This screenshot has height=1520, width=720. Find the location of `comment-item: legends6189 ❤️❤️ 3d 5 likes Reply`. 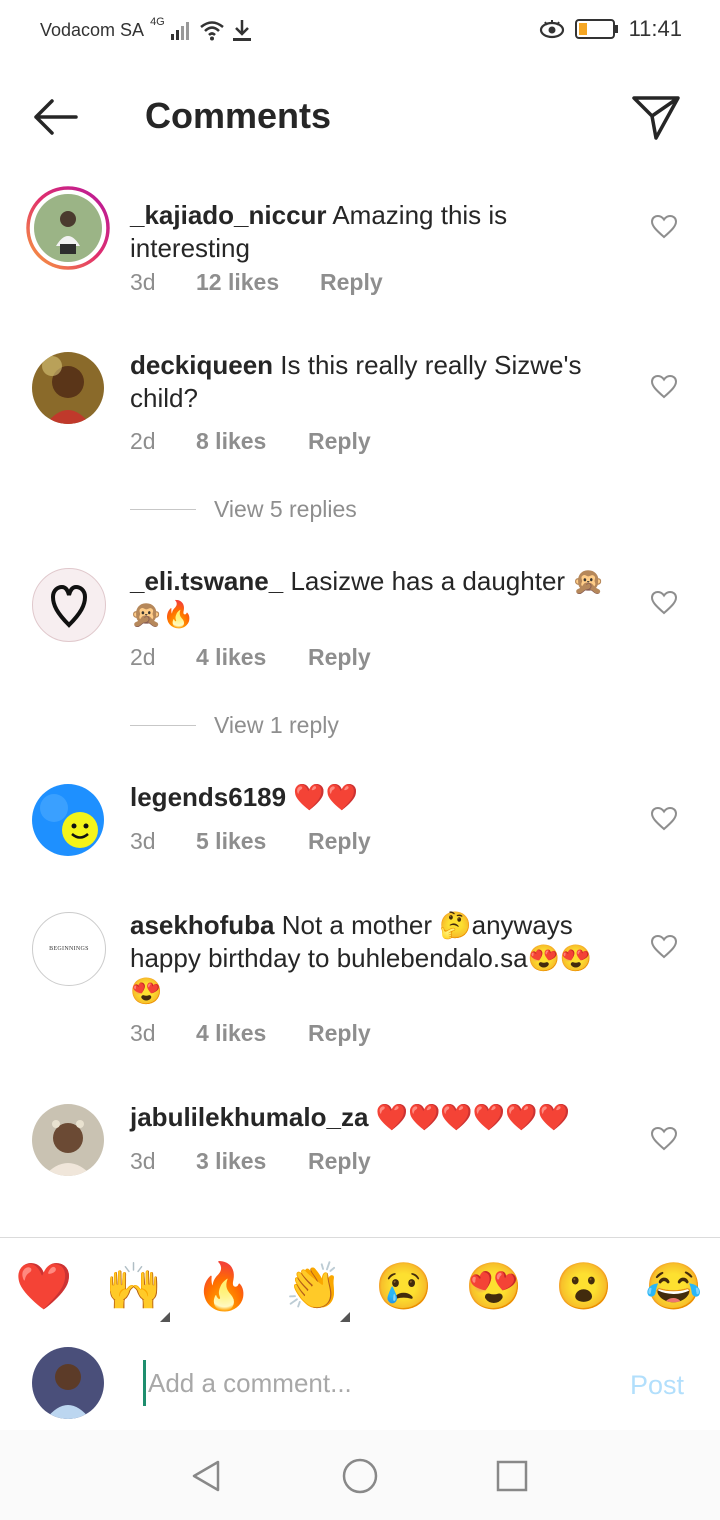

comment-item: legends6189 ❤️❤️ 3d 5 likes Reply is located at coordinates (360, 824).